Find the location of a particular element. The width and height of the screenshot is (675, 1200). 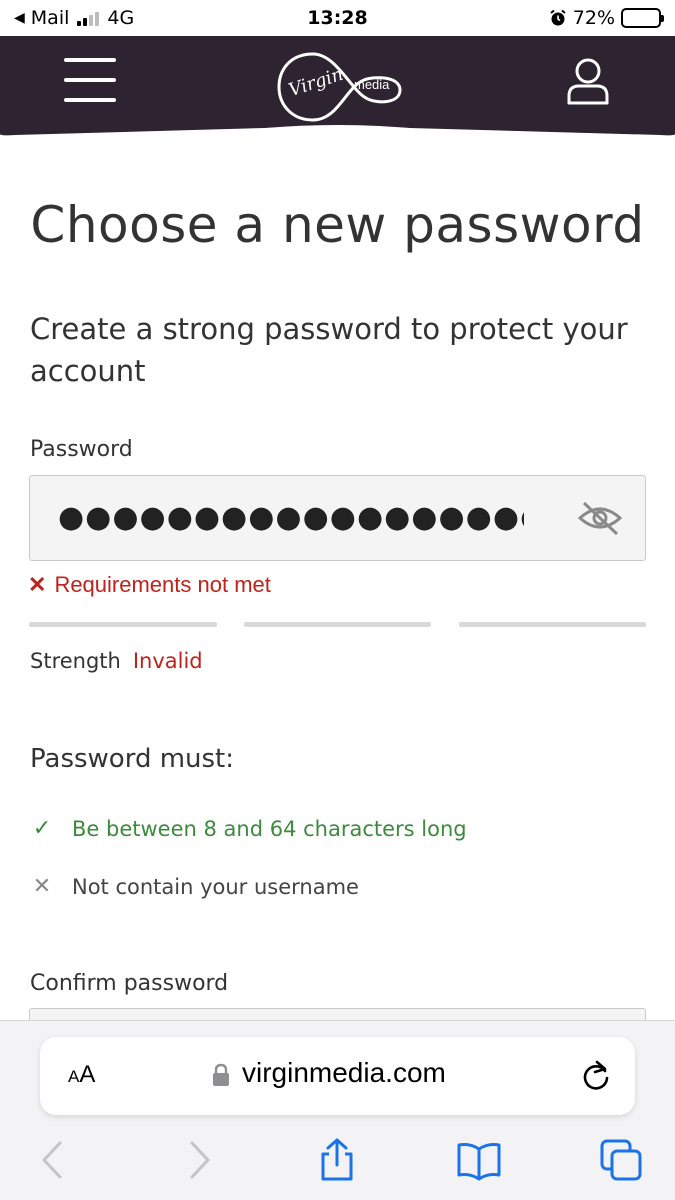

requirement-length: ✓ Be between 8 and 64 characters long is located at coordinates (248, 828).